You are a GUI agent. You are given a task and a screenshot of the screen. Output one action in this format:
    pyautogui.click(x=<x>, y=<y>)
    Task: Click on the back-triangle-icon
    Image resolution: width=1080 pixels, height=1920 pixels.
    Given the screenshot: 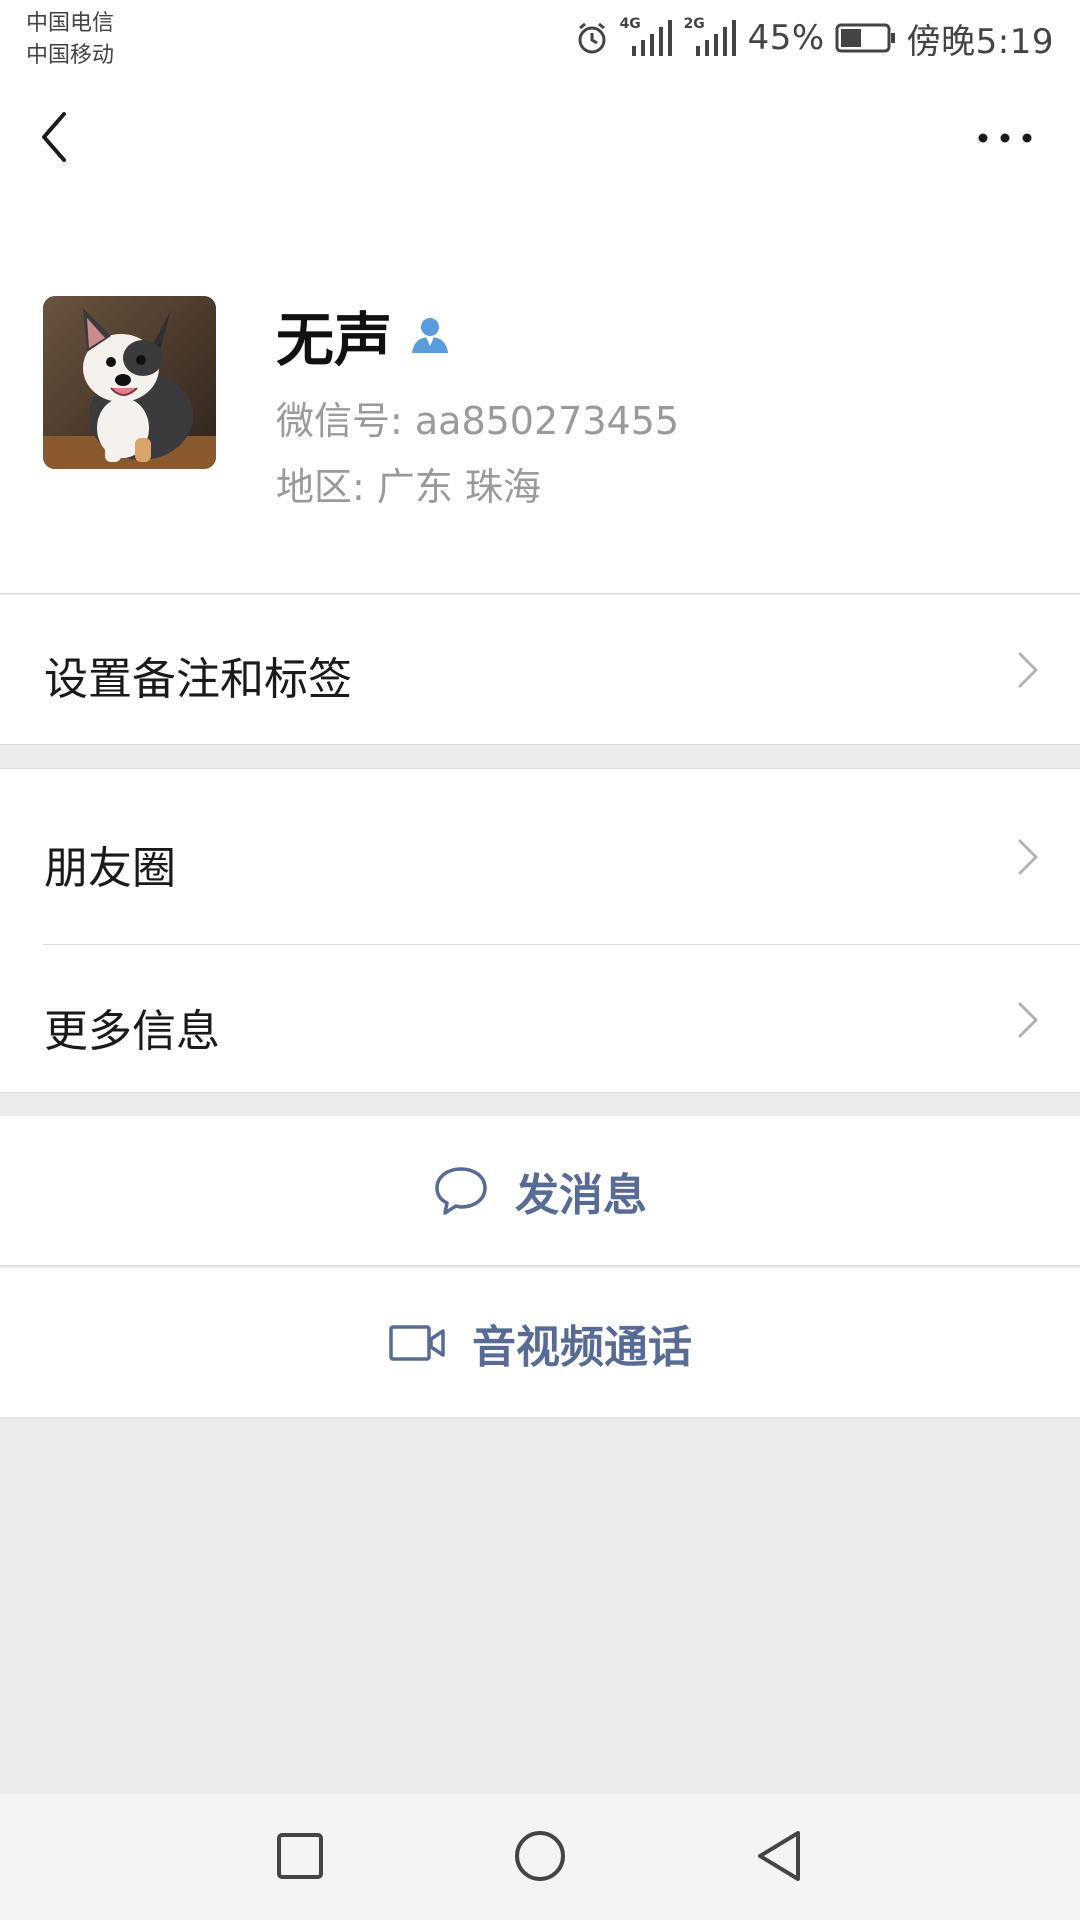 What is the action you would take?
    pyautogui.click(x=780, y=1856)
    